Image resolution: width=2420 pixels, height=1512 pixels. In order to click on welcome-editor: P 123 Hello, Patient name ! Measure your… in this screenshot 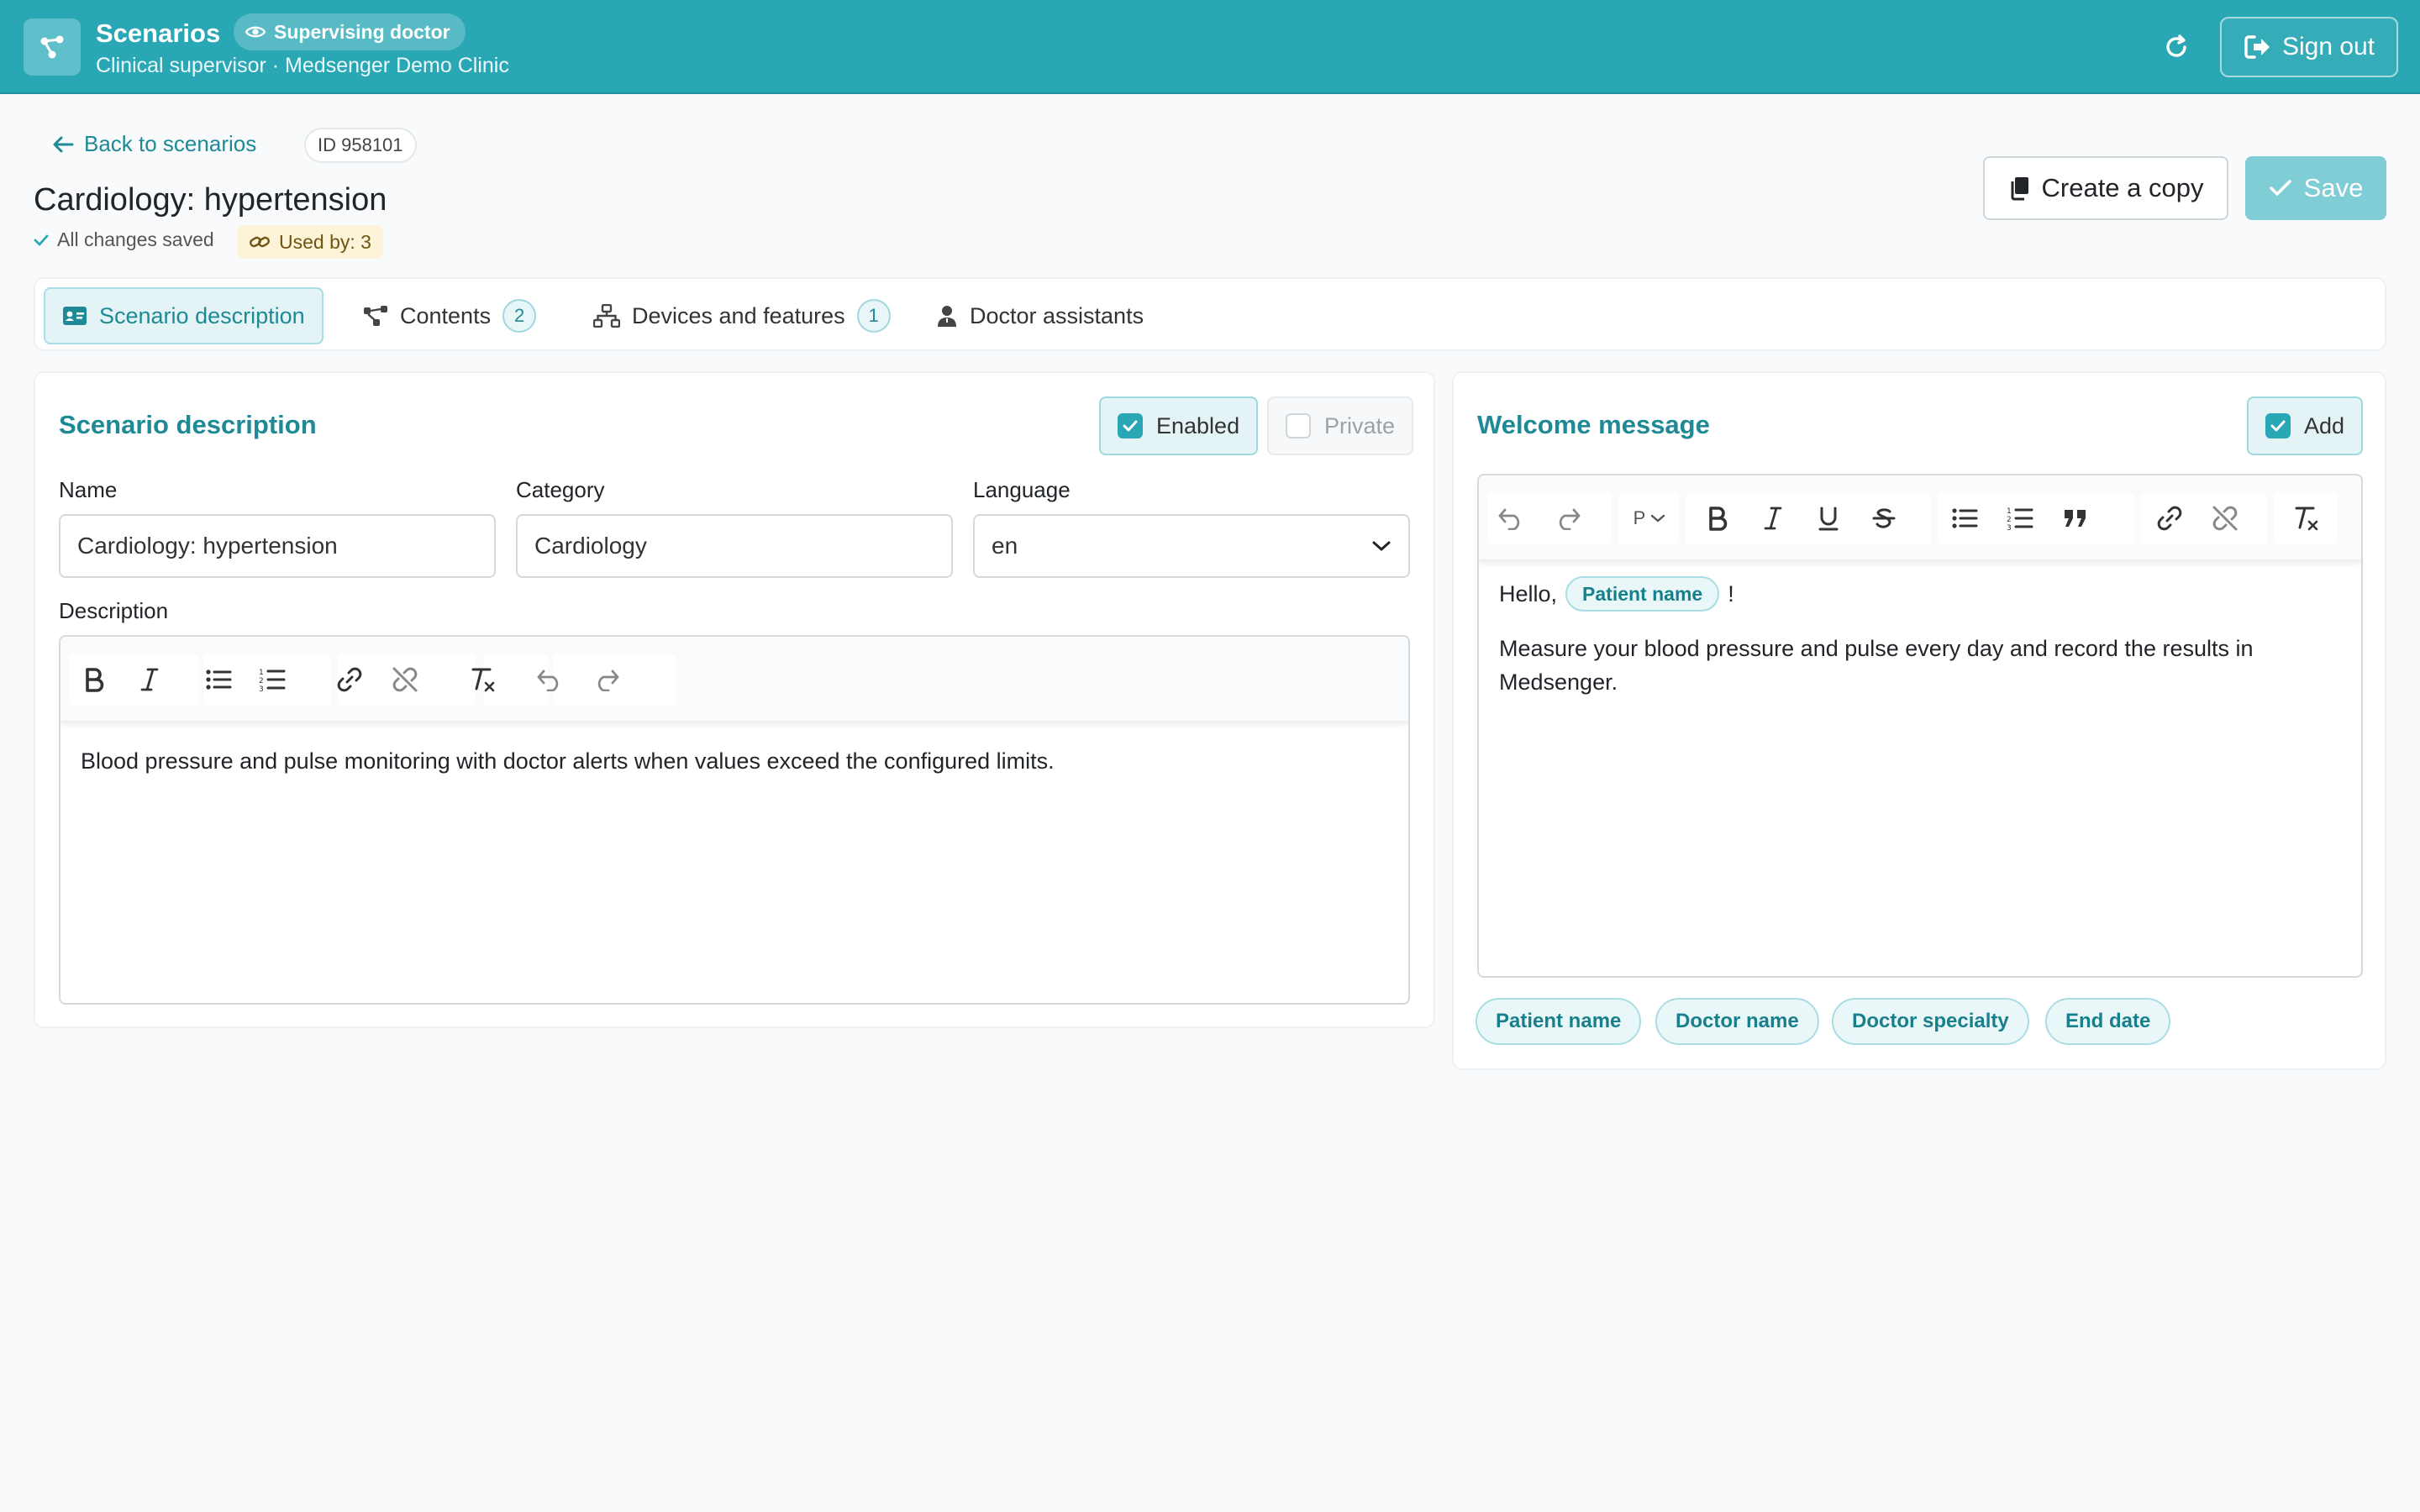, I will do `click(1920, 726)`.